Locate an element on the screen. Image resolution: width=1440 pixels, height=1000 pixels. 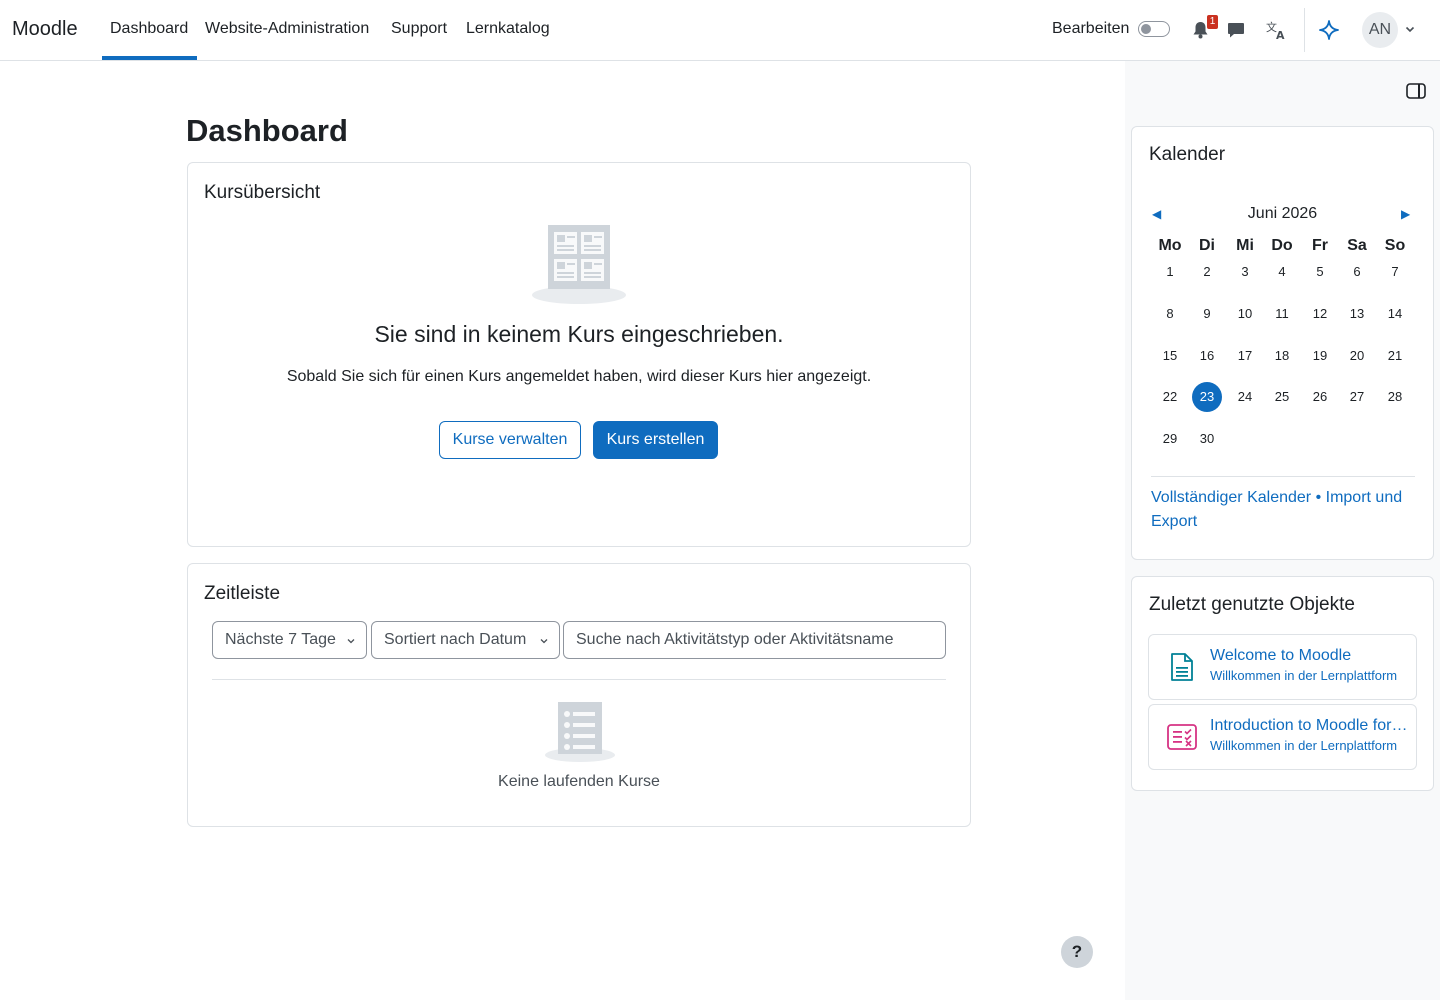
calendar-day: 28 is located at coordinates (1395, 397).